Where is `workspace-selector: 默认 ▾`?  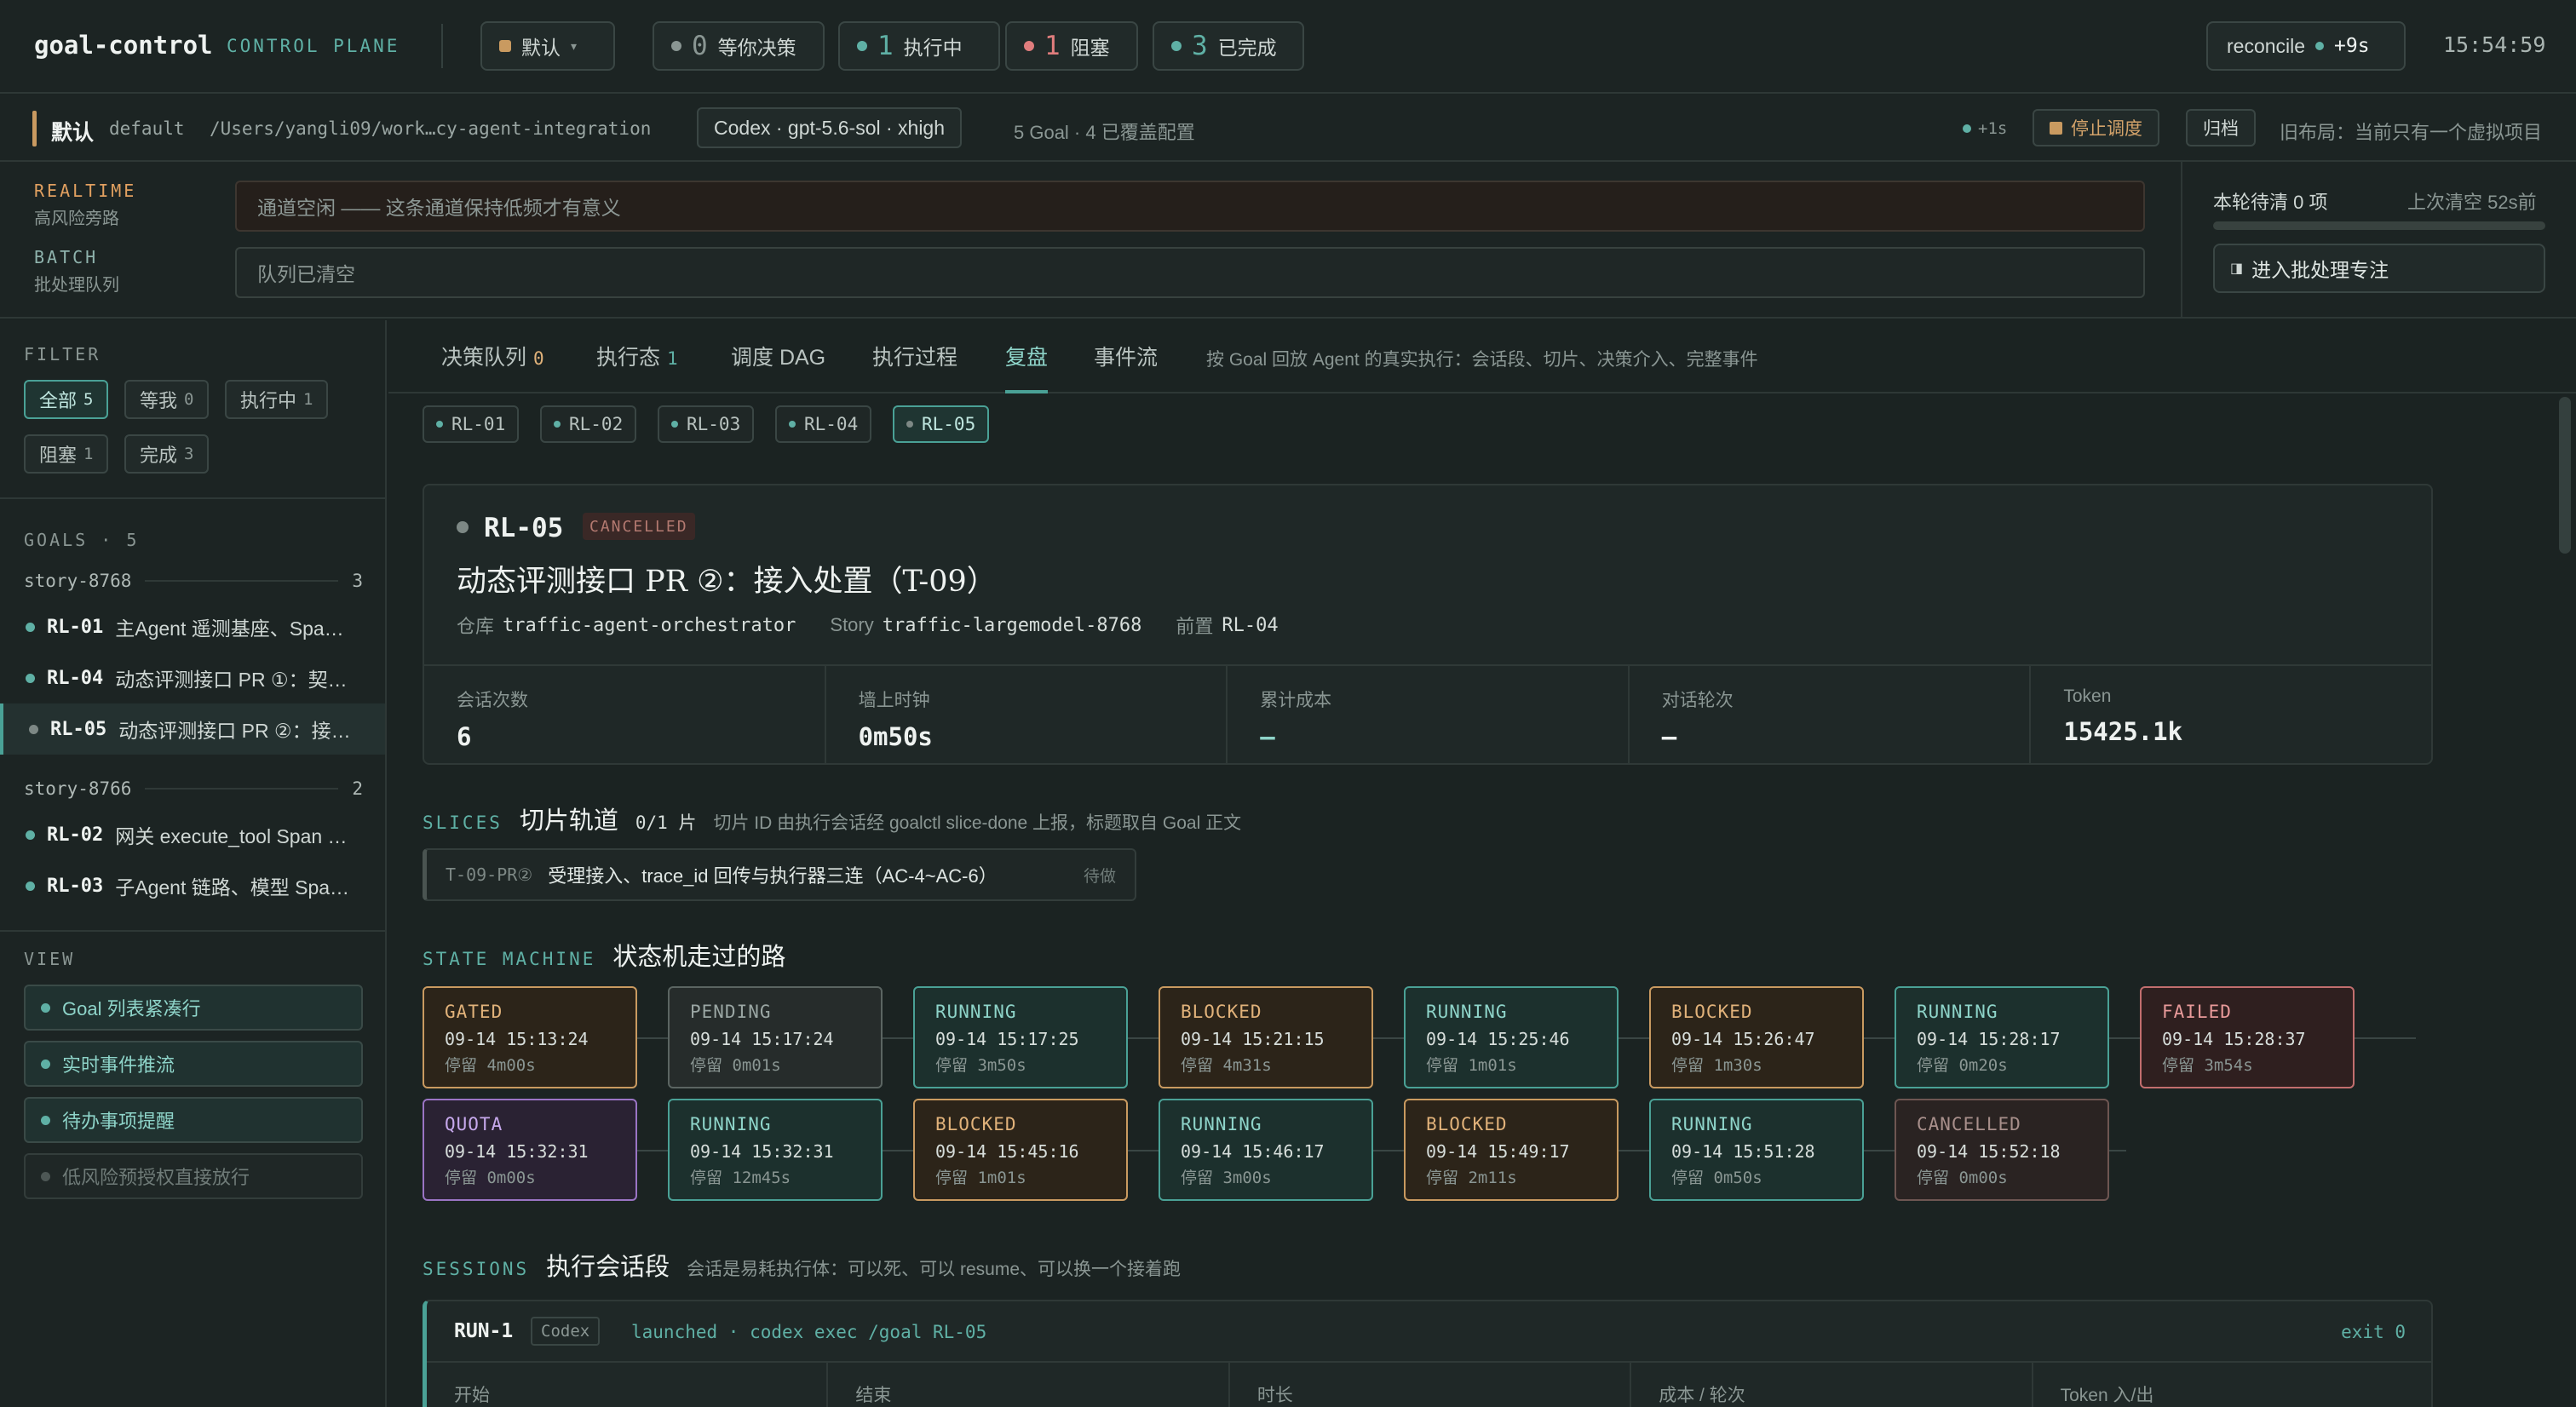
workspace-selector: 默认 ▾ is located at coordinates (547, 46).